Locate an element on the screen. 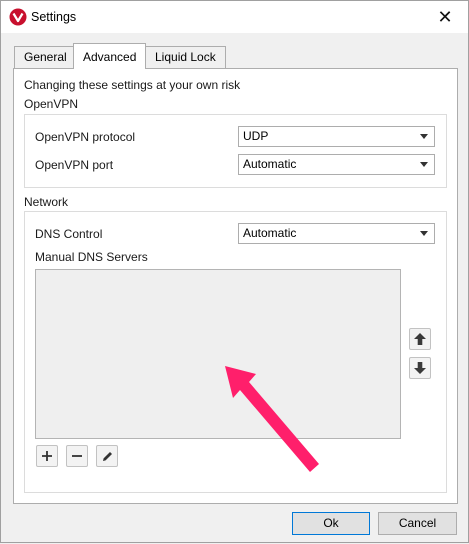  edit-dns-button is located at coordinates (107, 456).